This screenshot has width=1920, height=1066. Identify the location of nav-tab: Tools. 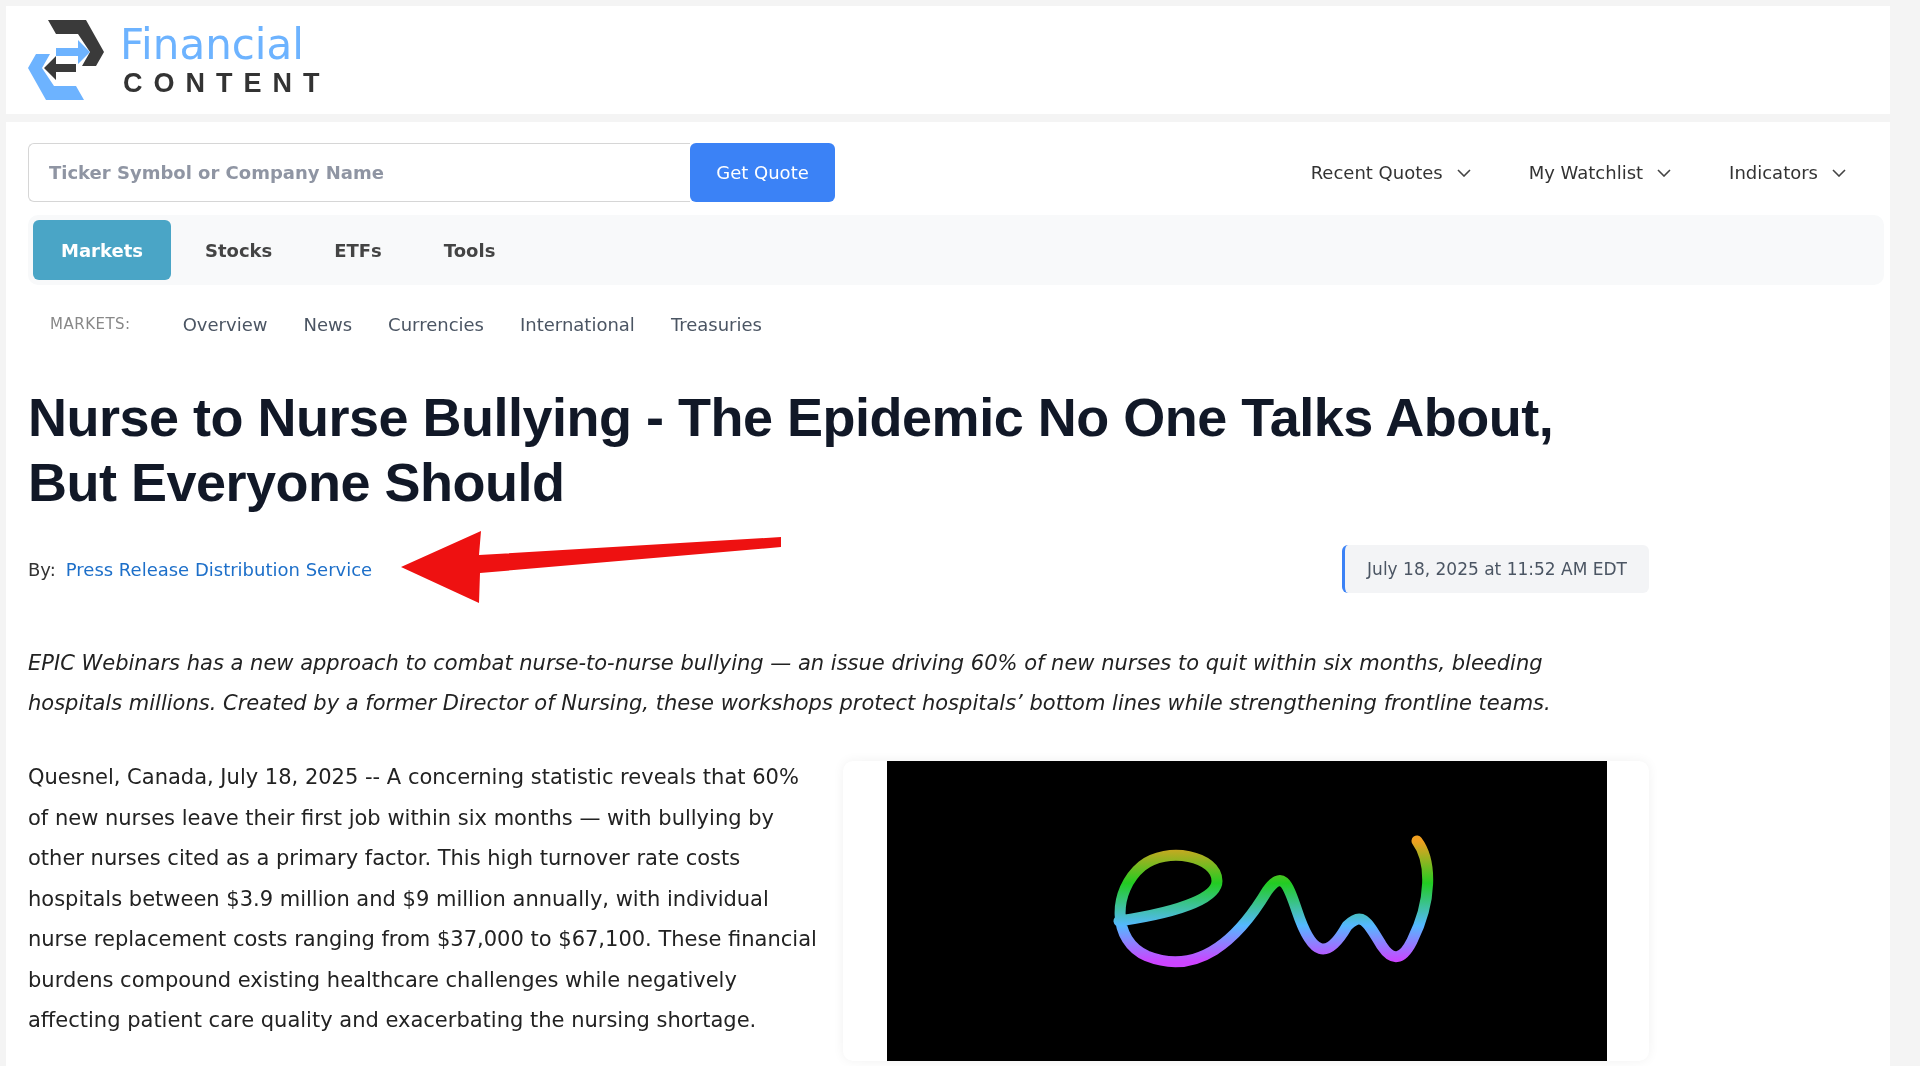
(469, 250).